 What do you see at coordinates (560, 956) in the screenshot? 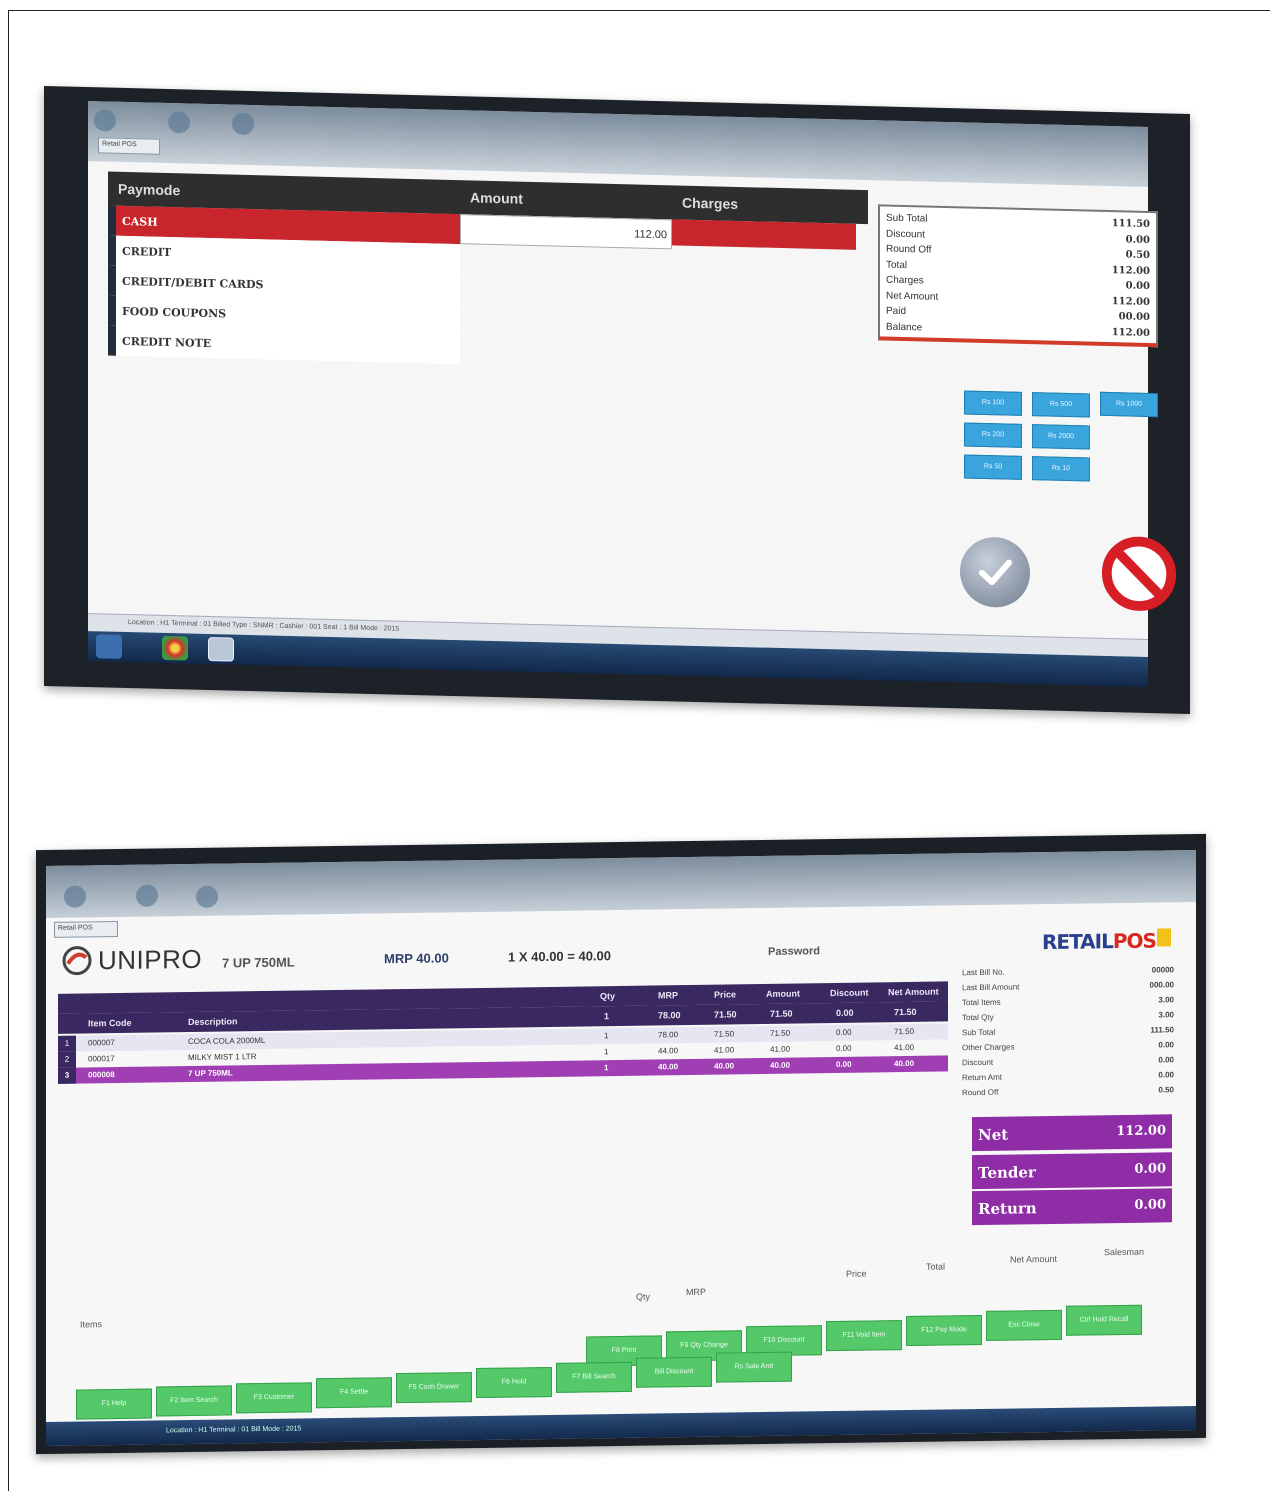
I see `current-item-calc: 1 X 40.00 = 40.00` at bounding box center [560, 956].